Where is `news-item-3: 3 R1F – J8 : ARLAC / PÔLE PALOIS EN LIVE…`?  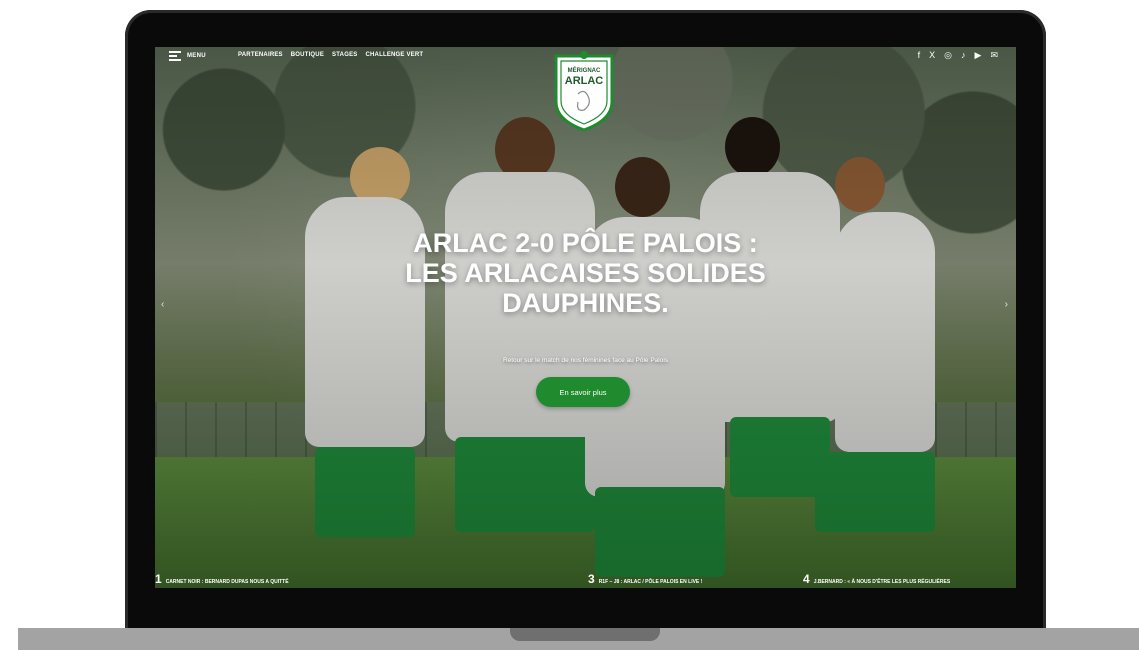
news-item-3: 3 R1F – J8 : ARLAC / PÔLE PALOIS EN LIVE… is located at coordinates (645, 579).